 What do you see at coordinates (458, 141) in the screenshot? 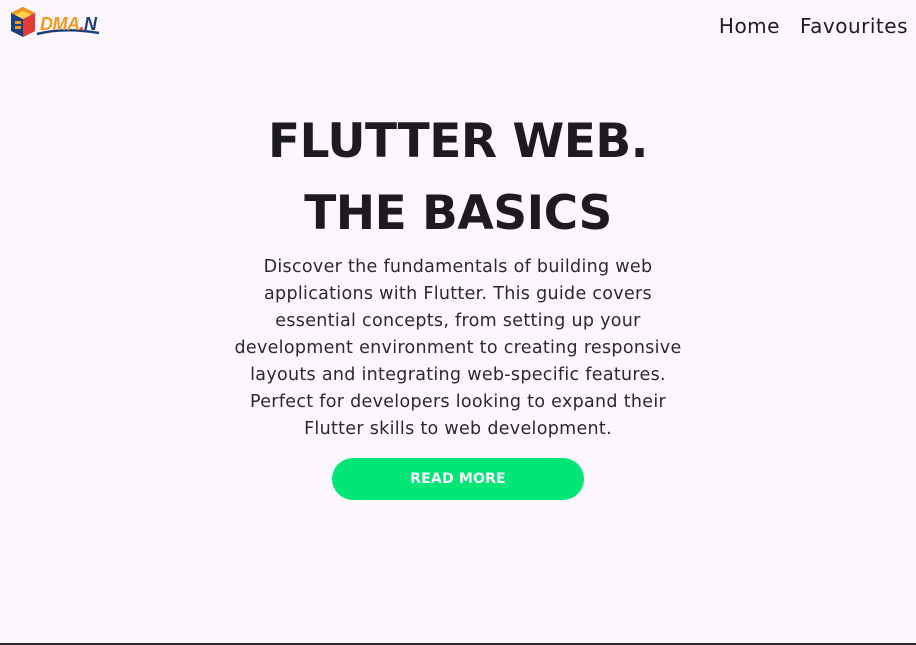
I see `hero-title-line-1: FLUTTER WEB.` at bounding box center [458, 141].